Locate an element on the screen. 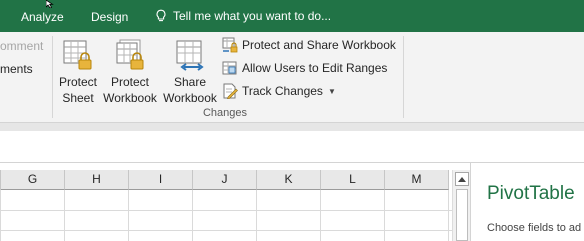  share-workbook-label-2: Workbook is located at coordinates (190, 98).